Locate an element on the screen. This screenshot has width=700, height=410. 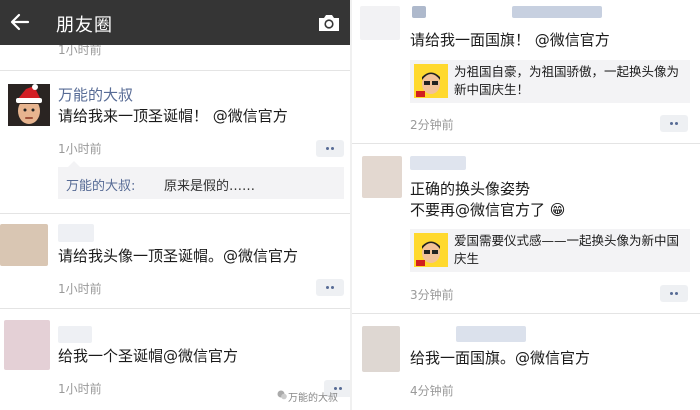
emoji-grin-icon: 😁 is located at coordinates (557, 210).